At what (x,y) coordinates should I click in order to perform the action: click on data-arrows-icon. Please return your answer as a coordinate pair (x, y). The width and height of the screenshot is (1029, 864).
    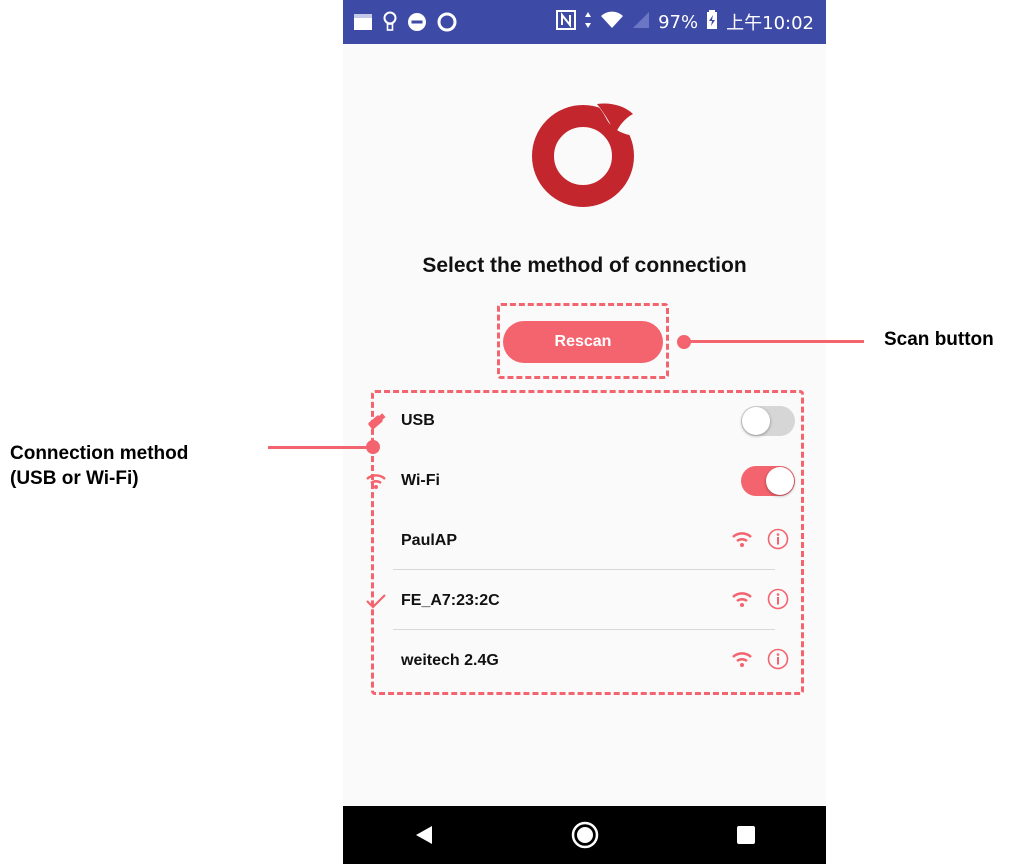
    Looking at the image, I should click on (588, 22).